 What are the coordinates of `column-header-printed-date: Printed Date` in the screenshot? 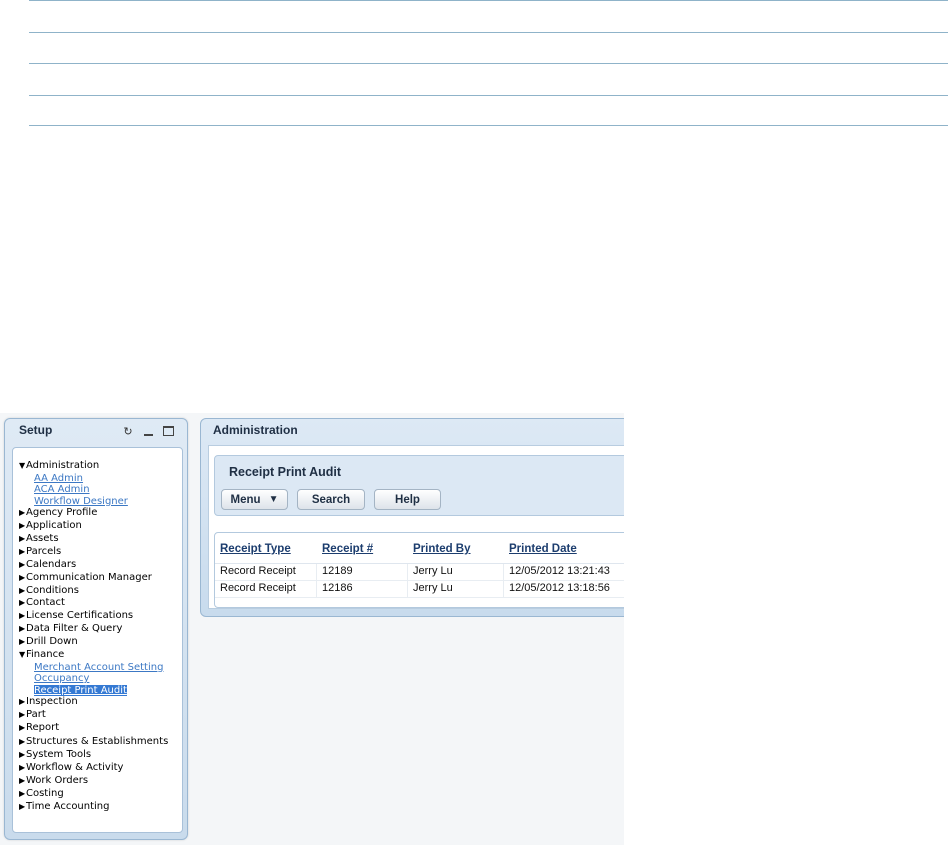 It's located at (543, 549).